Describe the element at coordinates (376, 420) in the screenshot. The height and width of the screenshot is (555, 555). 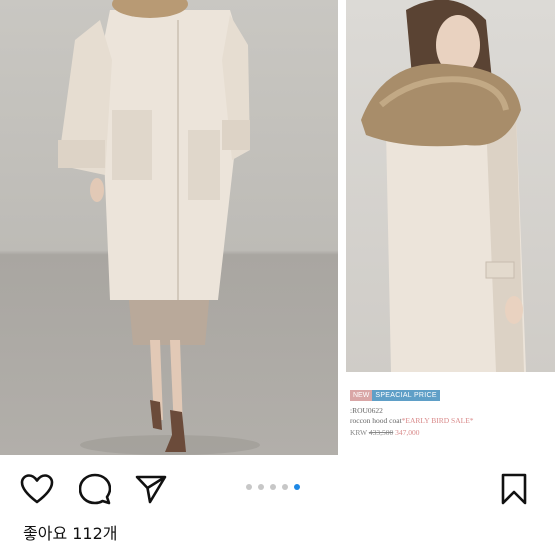
I see `product-name: roccon hood coat` at that location.